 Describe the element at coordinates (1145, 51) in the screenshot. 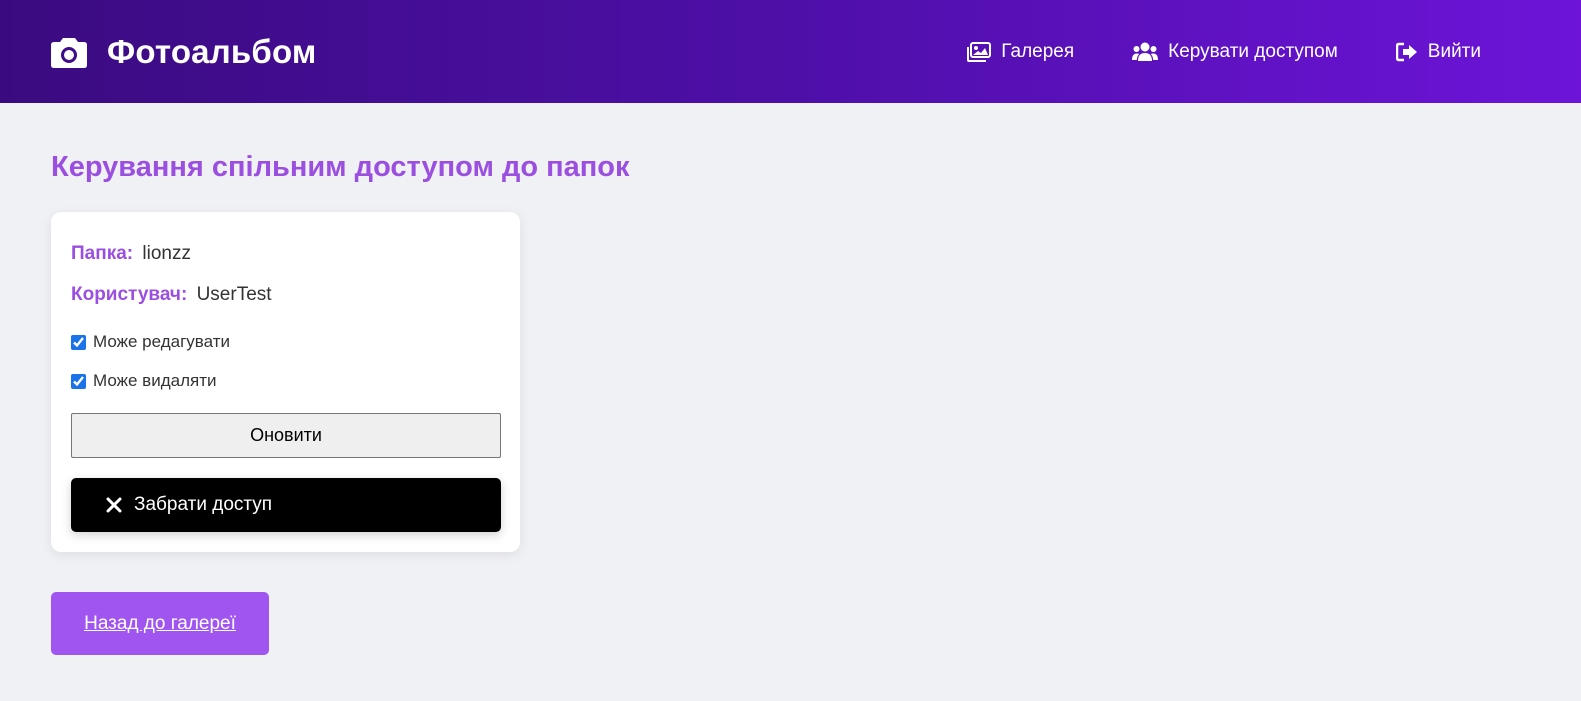

I see `users-icon` at that location.